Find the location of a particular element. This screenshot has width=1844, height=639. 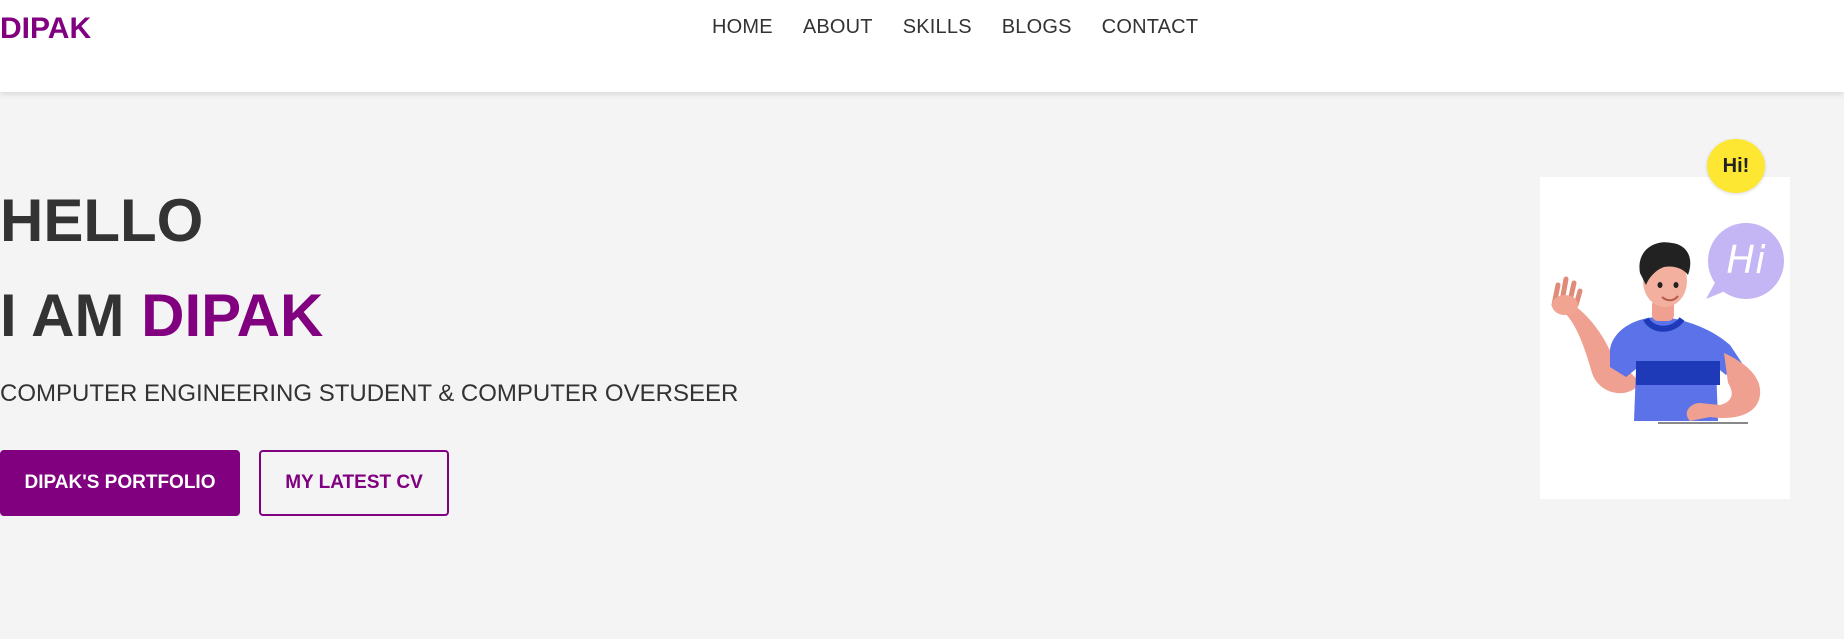

speech-bubble-icon: Hi is located at coordinates (1745, 261).